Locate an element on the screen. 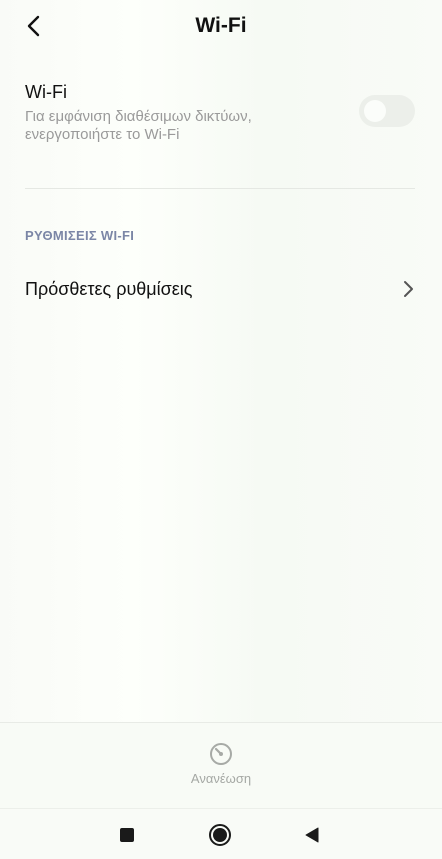  triangle-back-icon is located at coordinates (312, 835).